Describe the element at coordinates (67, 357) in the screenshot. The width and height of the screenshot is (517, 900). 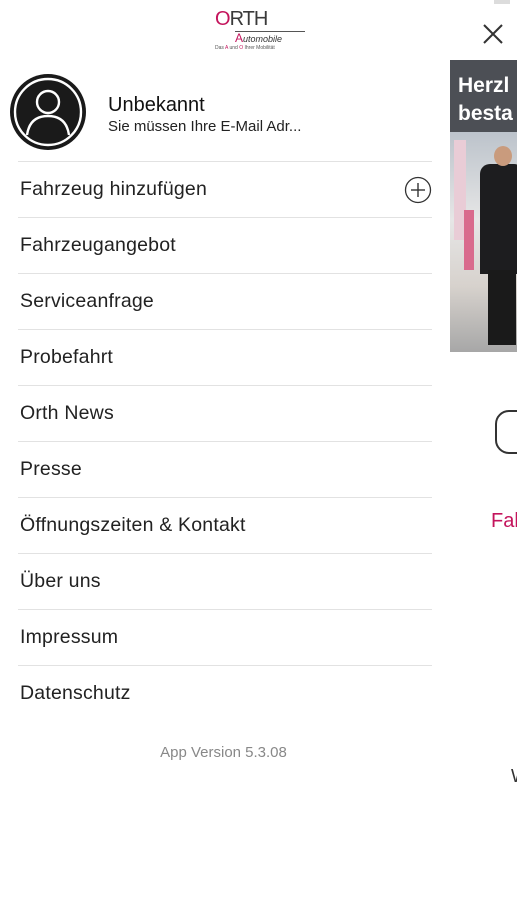
I see `menu-item-label: Probefahrt` at that location.